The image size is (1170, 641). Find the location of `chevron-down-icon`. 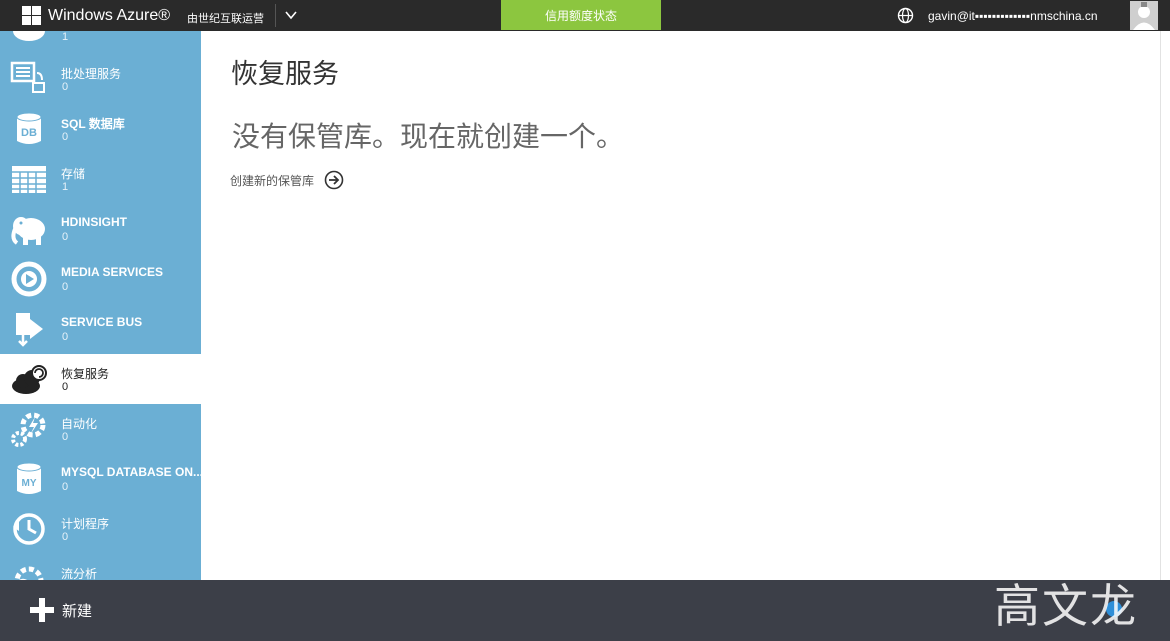

chevron-down-icon is located at coordinates (291, 15).